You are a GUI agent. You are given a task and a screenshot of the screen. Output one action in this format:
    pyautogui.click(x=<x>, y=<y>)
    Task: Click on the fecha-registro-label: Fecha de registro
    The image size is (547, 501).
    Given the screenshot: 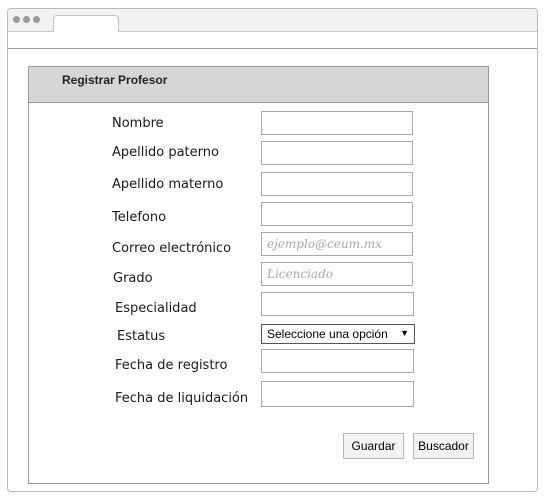 What is the action you would take?
    pyautogui.click(x=171, y=365)
    